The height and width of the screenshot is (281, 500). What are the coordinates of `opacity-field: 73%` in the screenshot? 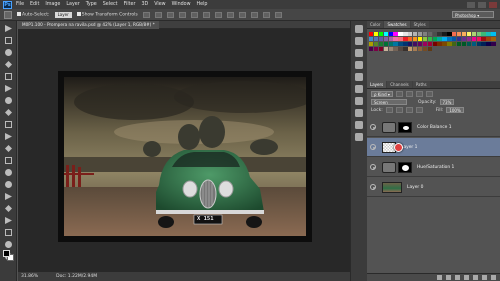 It's located at (447, 102).